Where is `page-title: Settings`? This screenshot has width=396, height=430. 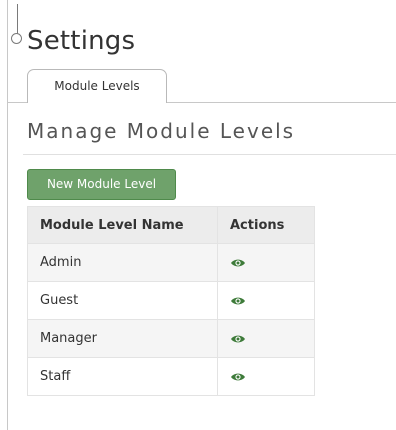
page-title: Settings is located at coordinates (81, 41).